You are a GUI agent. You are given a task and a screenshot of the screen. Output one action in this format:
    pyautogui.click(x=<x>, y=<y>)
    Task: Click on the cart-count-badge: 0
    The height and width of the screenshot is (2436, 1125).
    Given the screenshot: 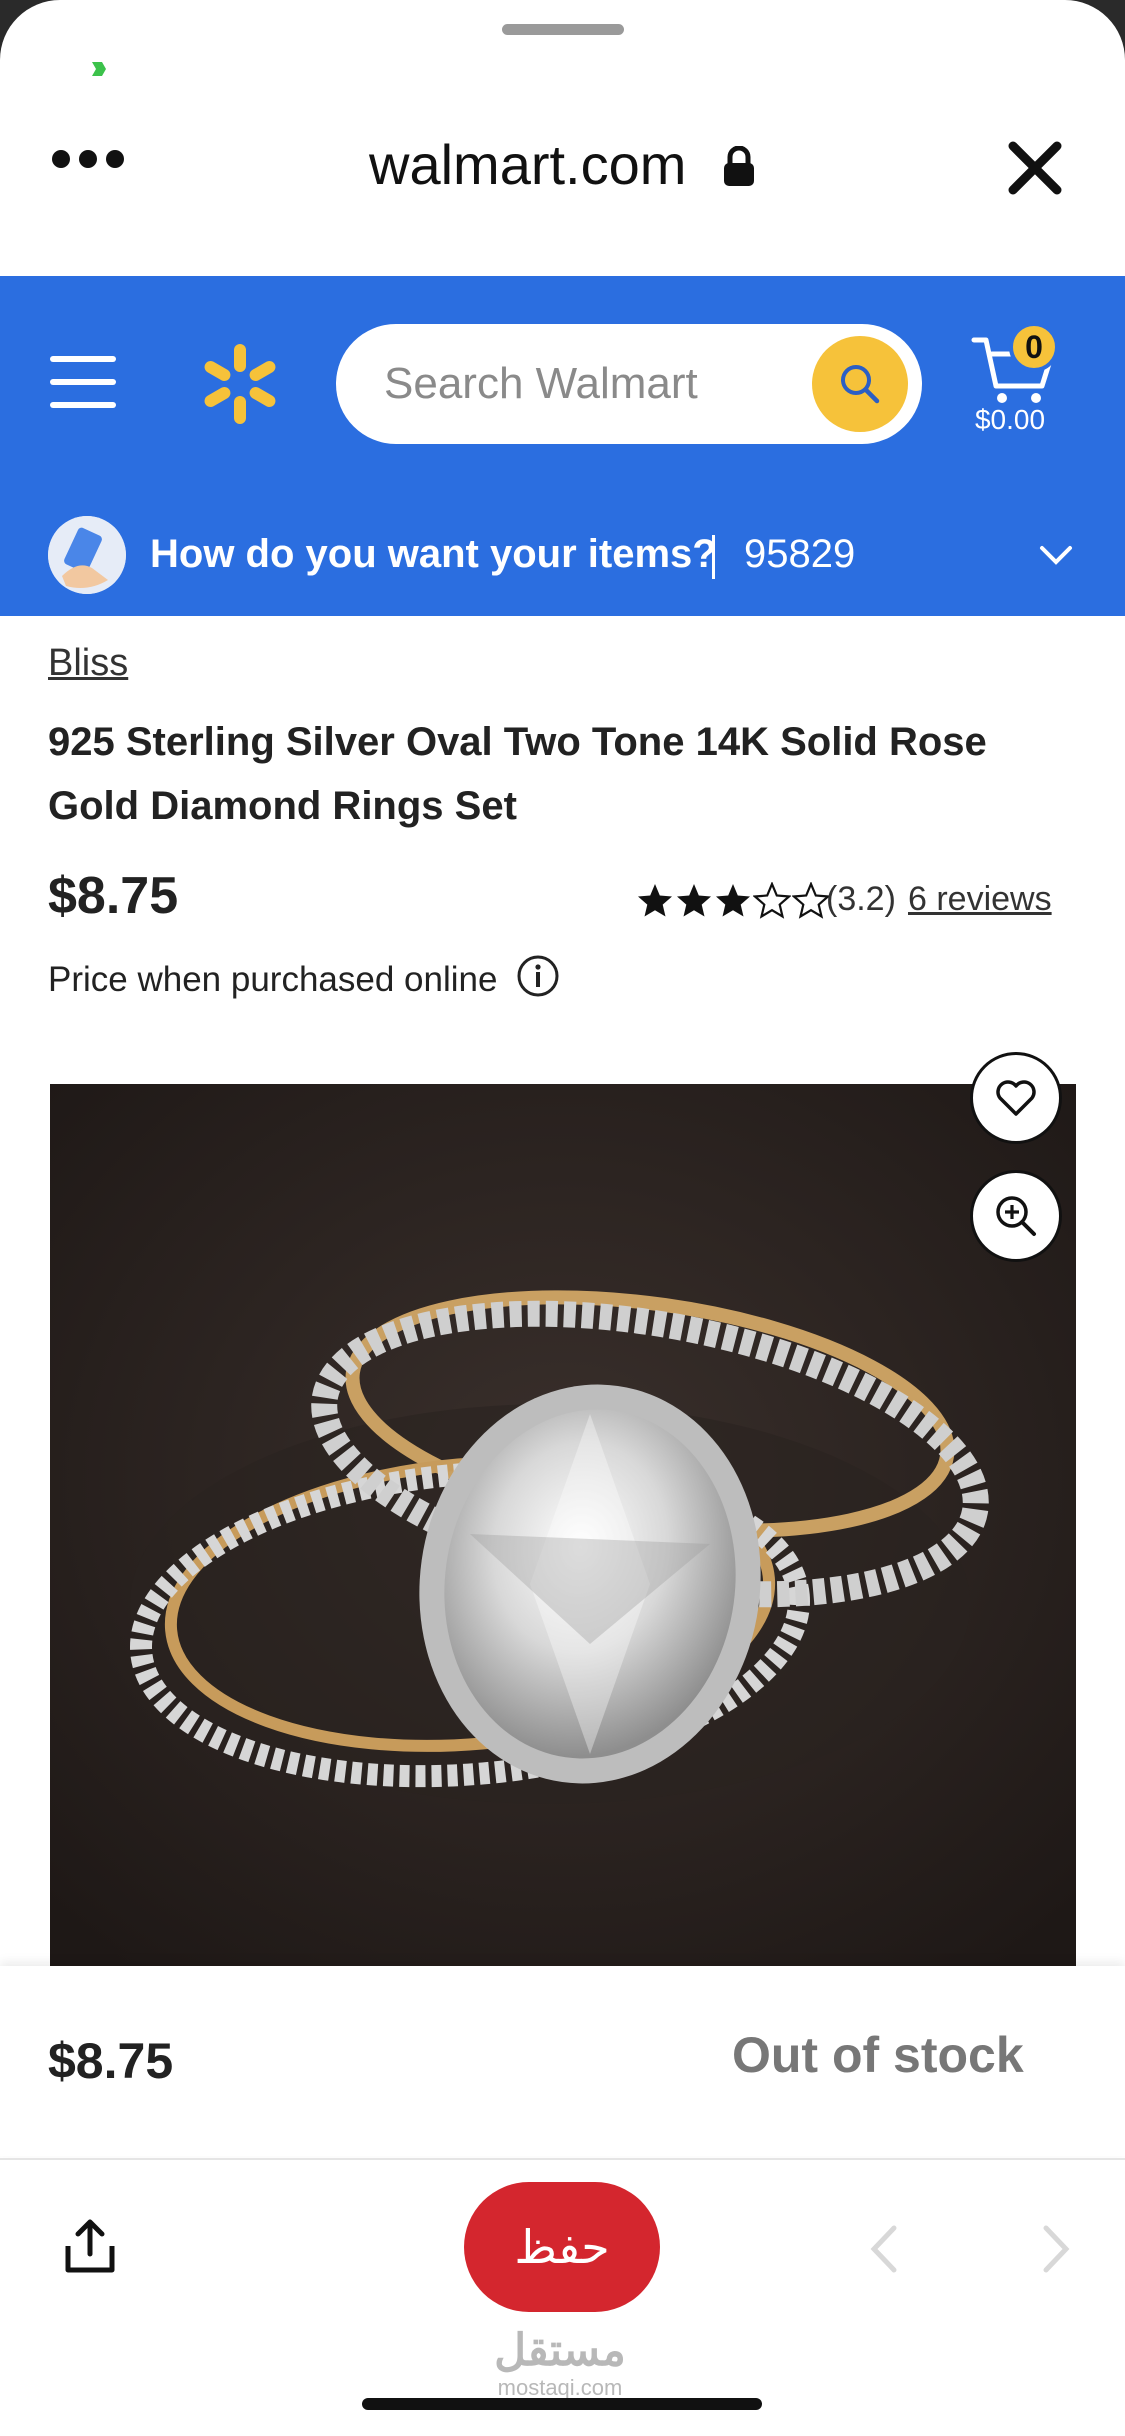 What is the action you would take?
    pyautogui.click(x=1034, y=347)
    